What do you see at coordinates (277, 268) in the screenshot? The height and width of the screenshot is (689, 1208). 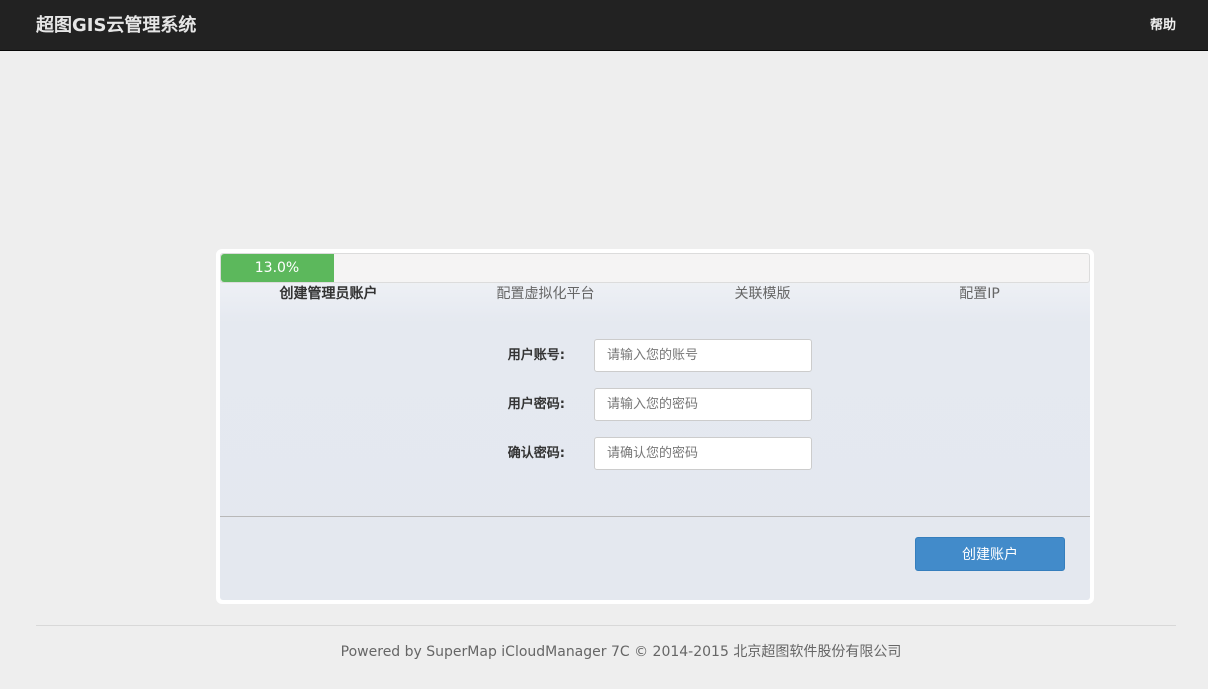 I see `progress-percent-label: 13.0%` at bounding box center [277, 268].